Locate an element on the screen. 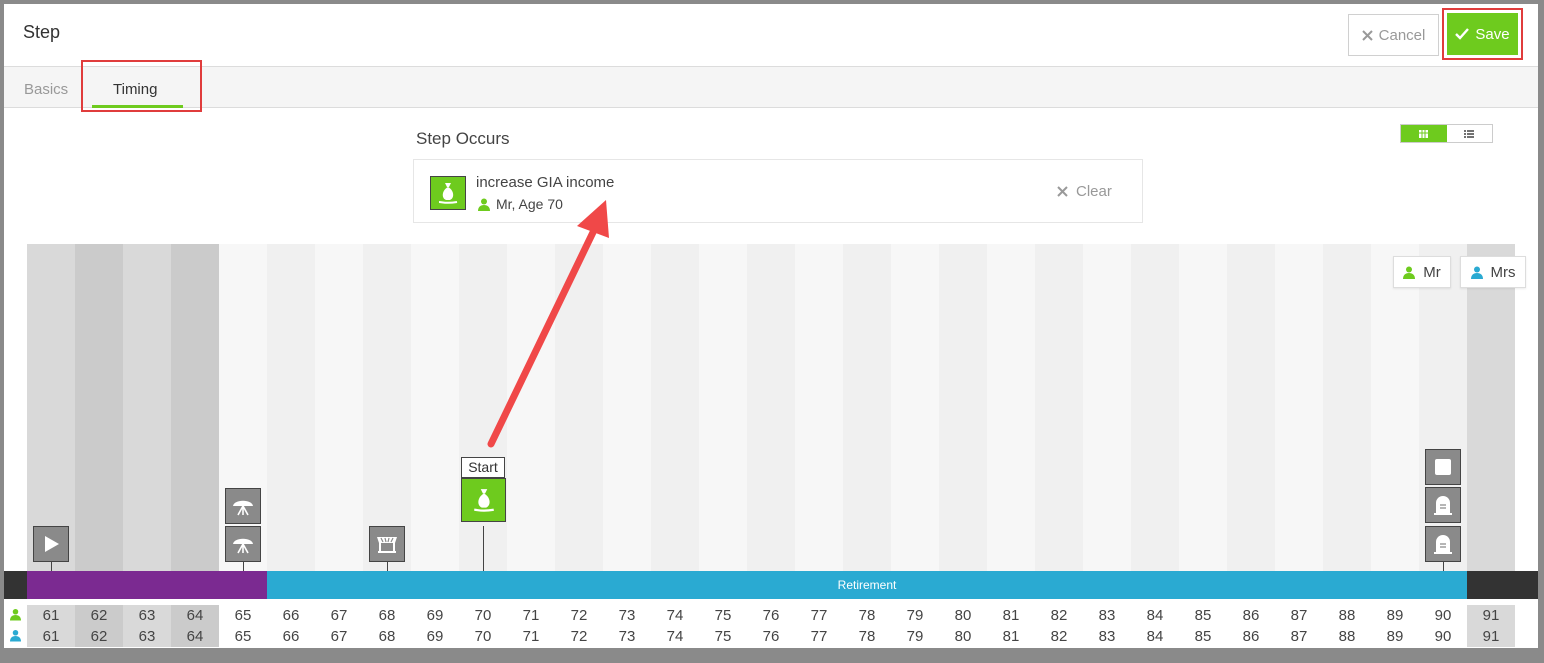  legend-mr: Mr is located at coordinates (1422, 272).